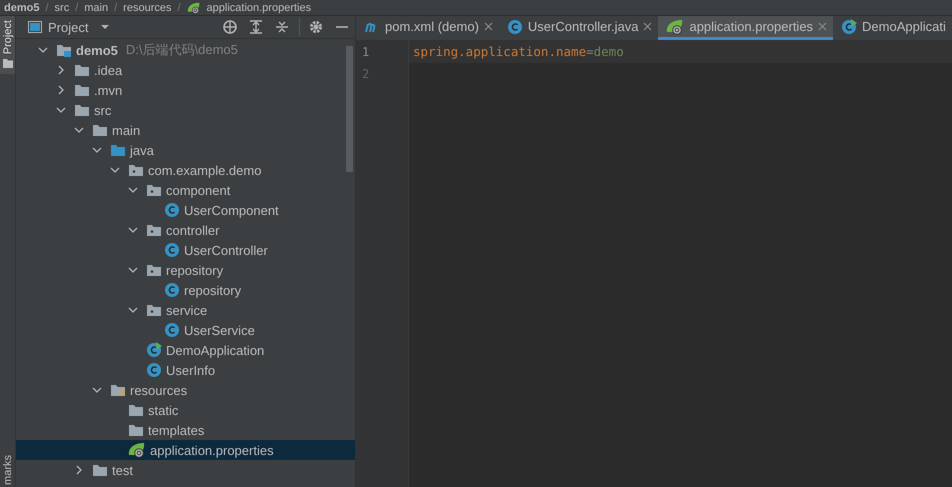 This screenshot has width=952, height=487. Describe the element at coordinates (96, 8) in the screenshot. I see `breadcrumb-item: main` at that location.